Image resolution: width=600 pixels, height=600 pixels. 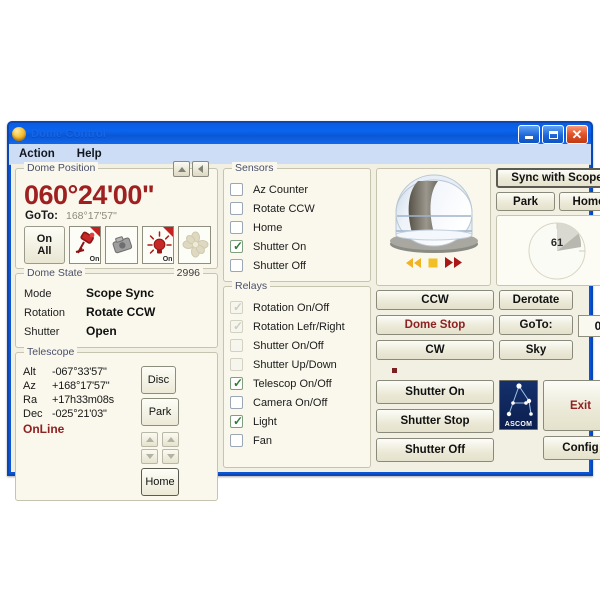 What do you see at coordinates (279, 265) in the screenshot?
I see `sensor-label: Shutter Off` at bounding box center [279, 265].